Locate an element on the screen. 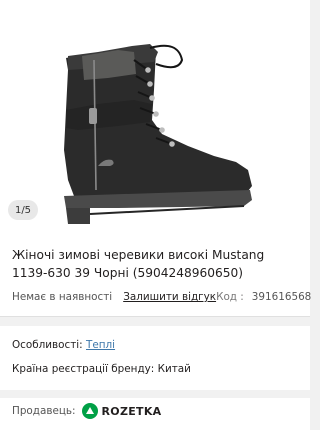 Image resolution: width=320 pixels, height=430 pixels. rozetka-icon is located at coordinates (89, 411).